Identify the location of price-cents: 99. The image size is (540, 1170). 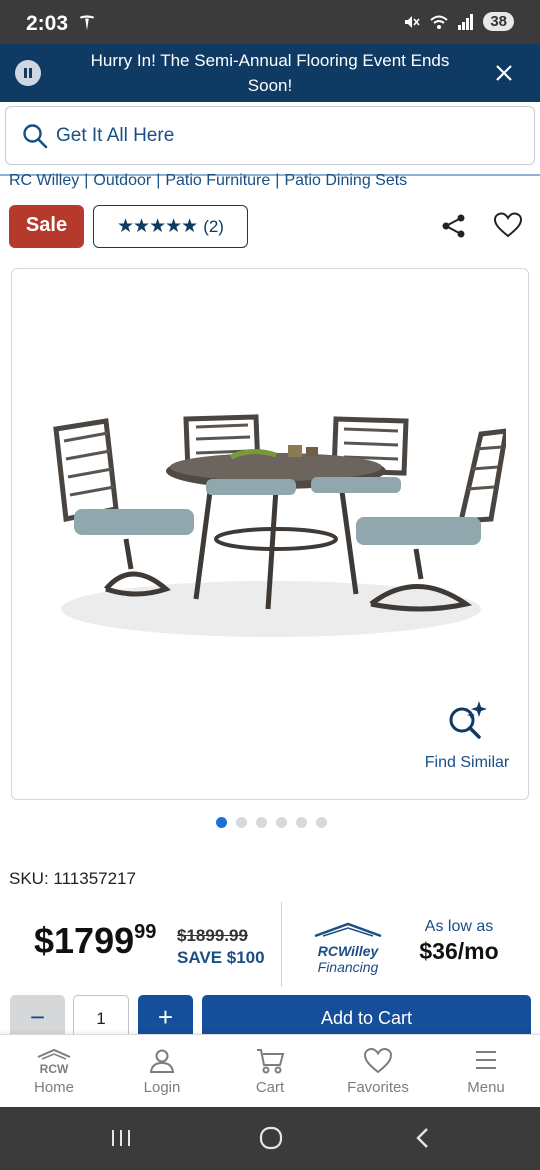
(145, 932).